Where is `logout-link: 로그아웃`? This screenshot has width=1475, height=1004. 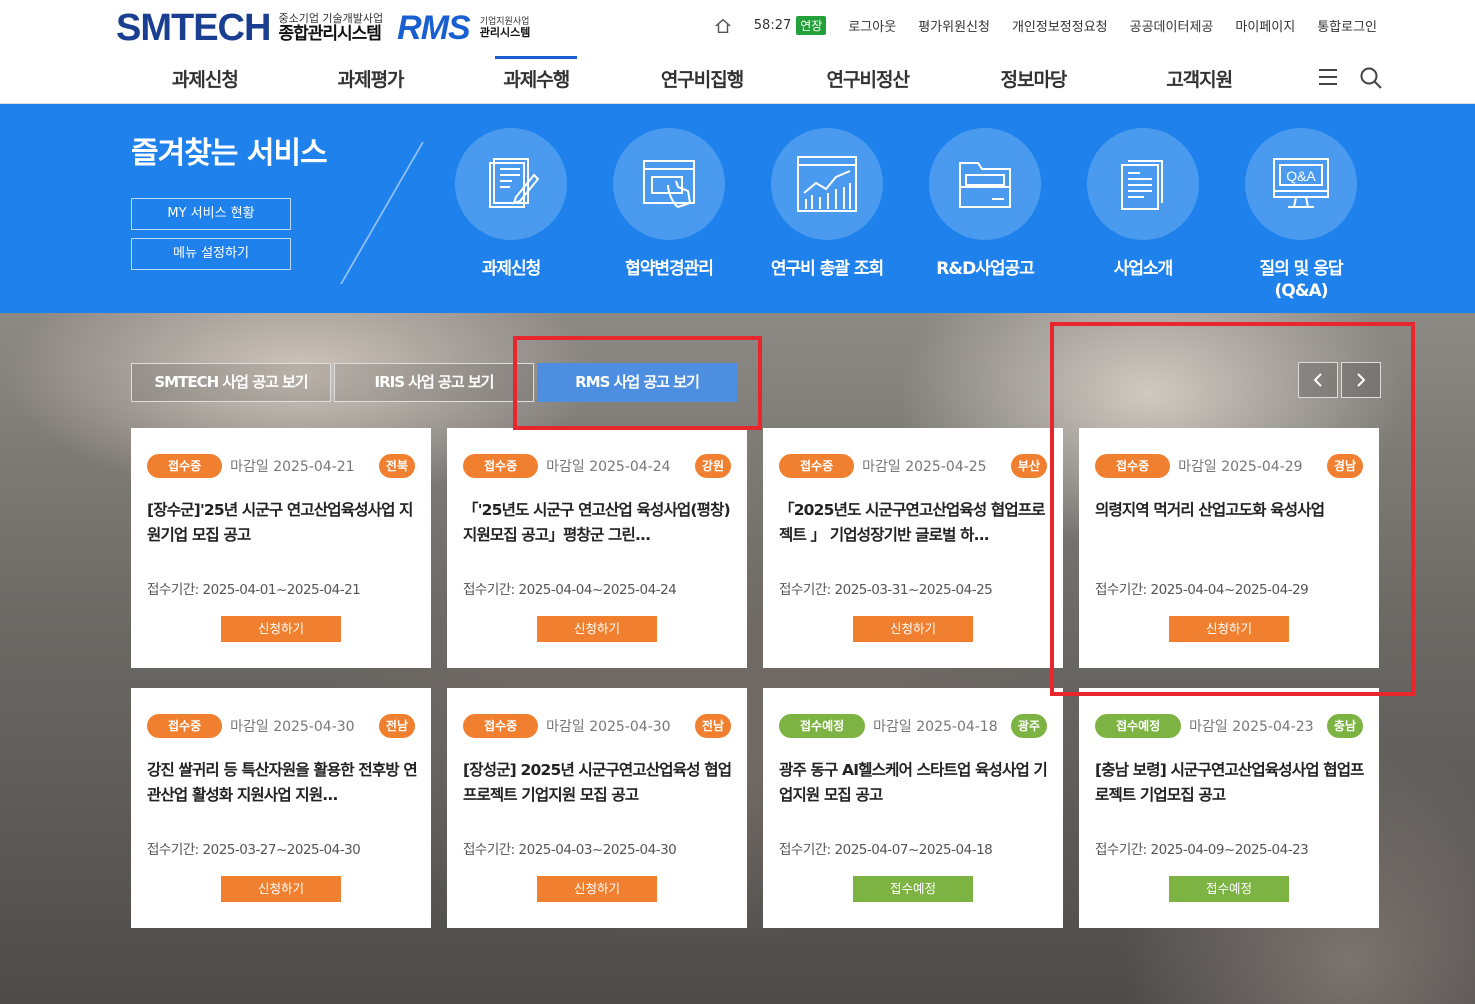 logout-link: 로그아웃 is located at coordinates (872, 25).